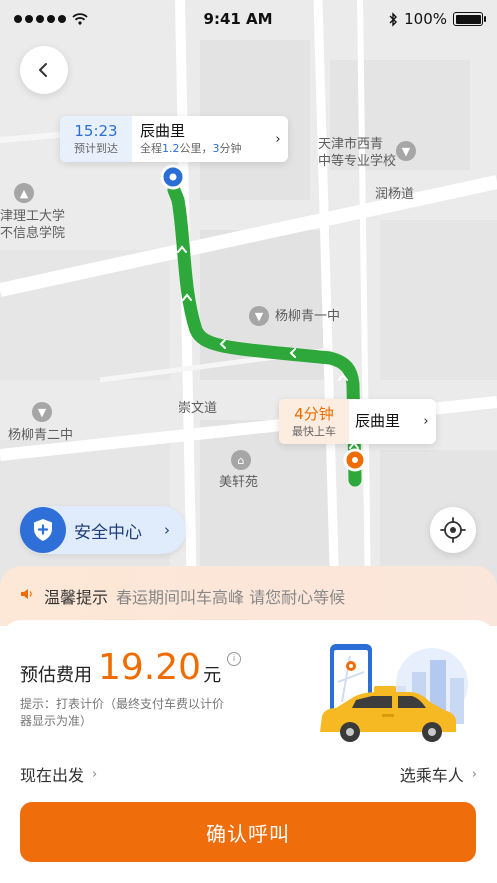 The width and height of the screenshot is (497, 883). I want to click on map-label-yangliuqing-two: 杨柳青二中, so click(41, 435).